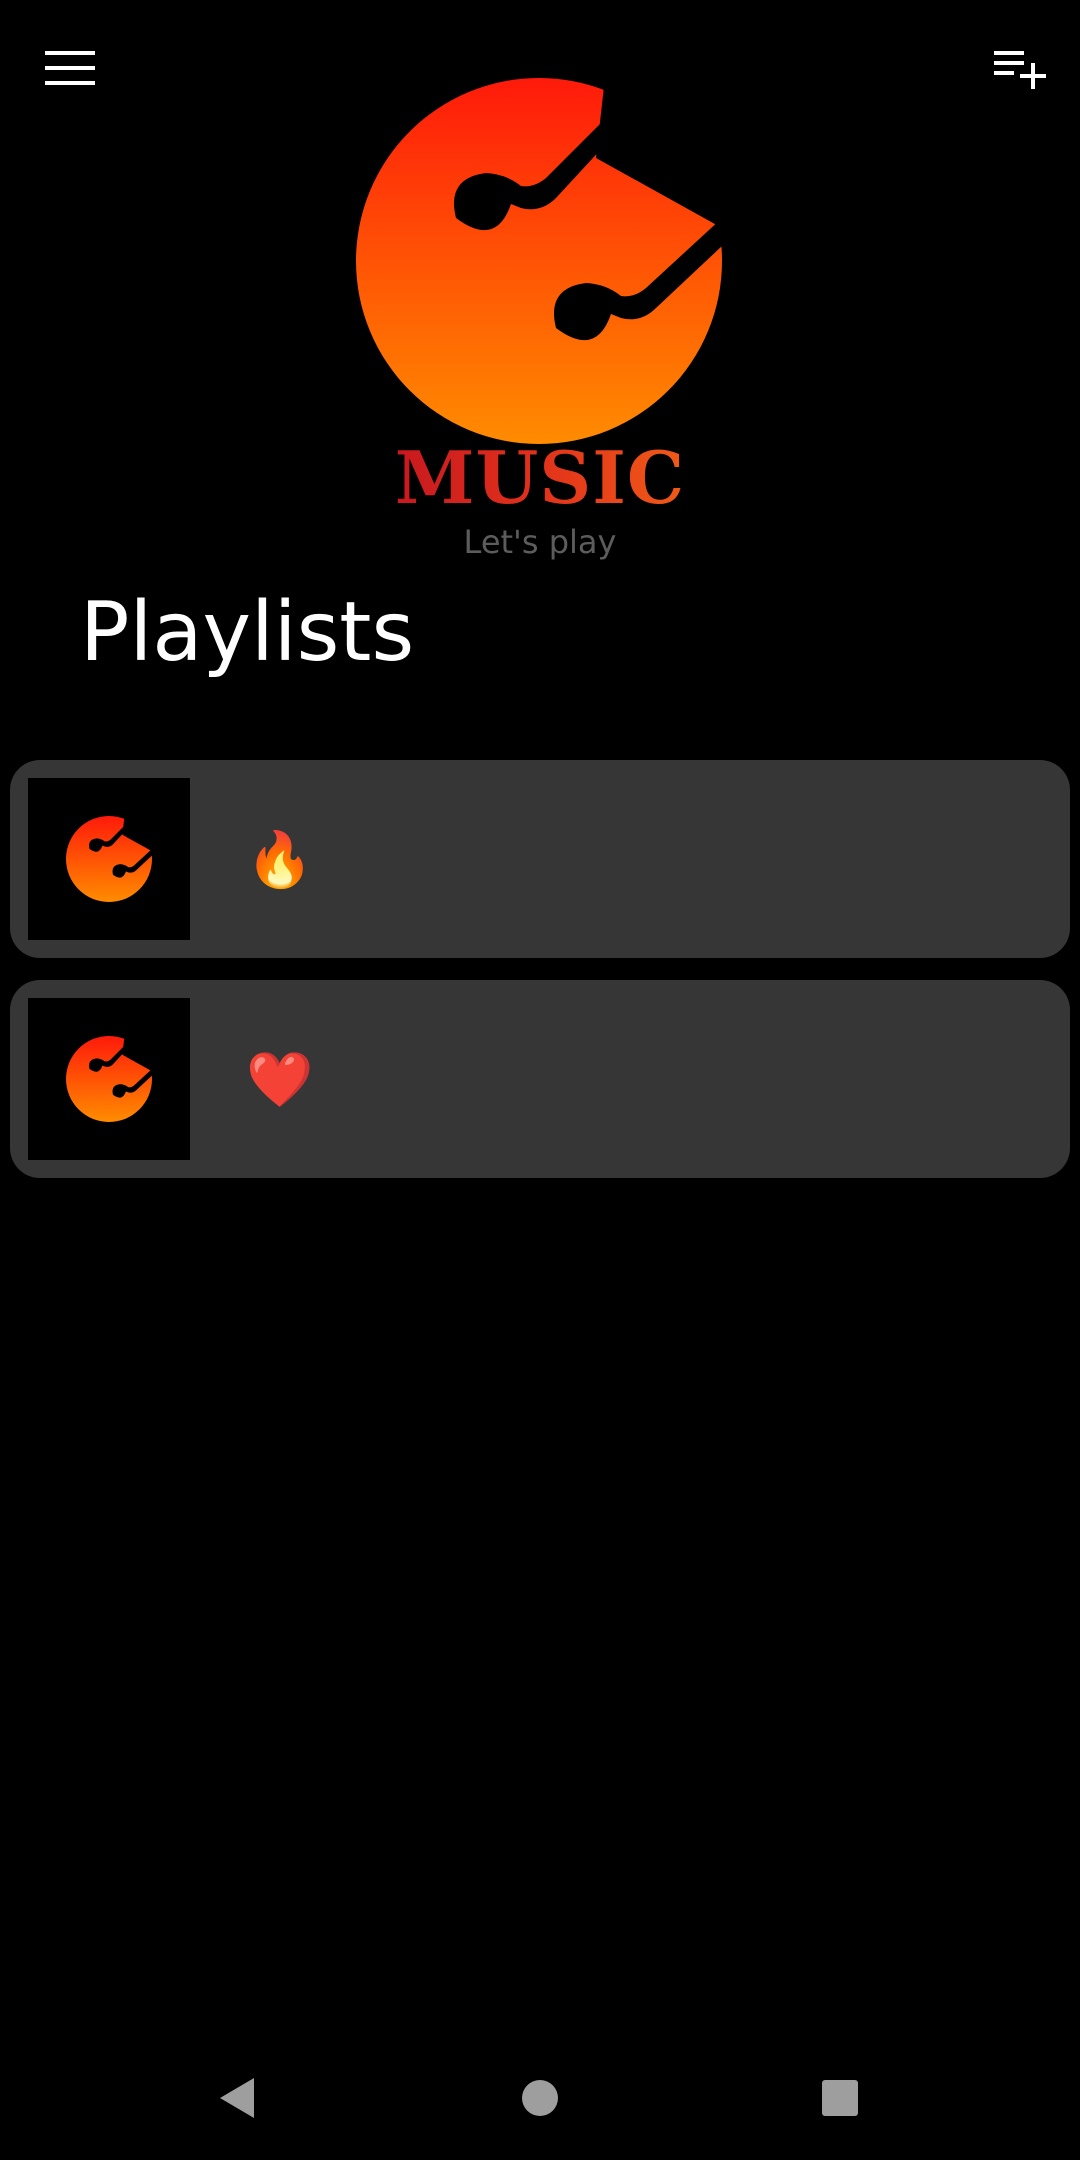  I want to click on playlist-item: 🔥, so click(540, 859).